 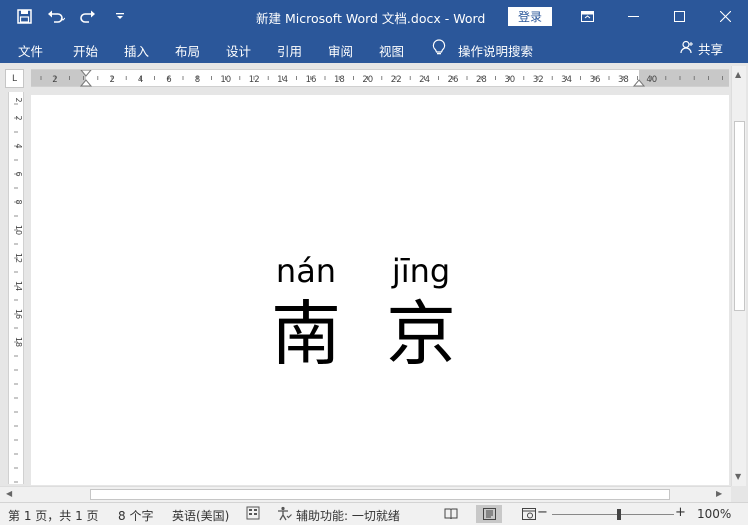 I want to click on ruby-word: nán 南, so click(x=306, y=312).